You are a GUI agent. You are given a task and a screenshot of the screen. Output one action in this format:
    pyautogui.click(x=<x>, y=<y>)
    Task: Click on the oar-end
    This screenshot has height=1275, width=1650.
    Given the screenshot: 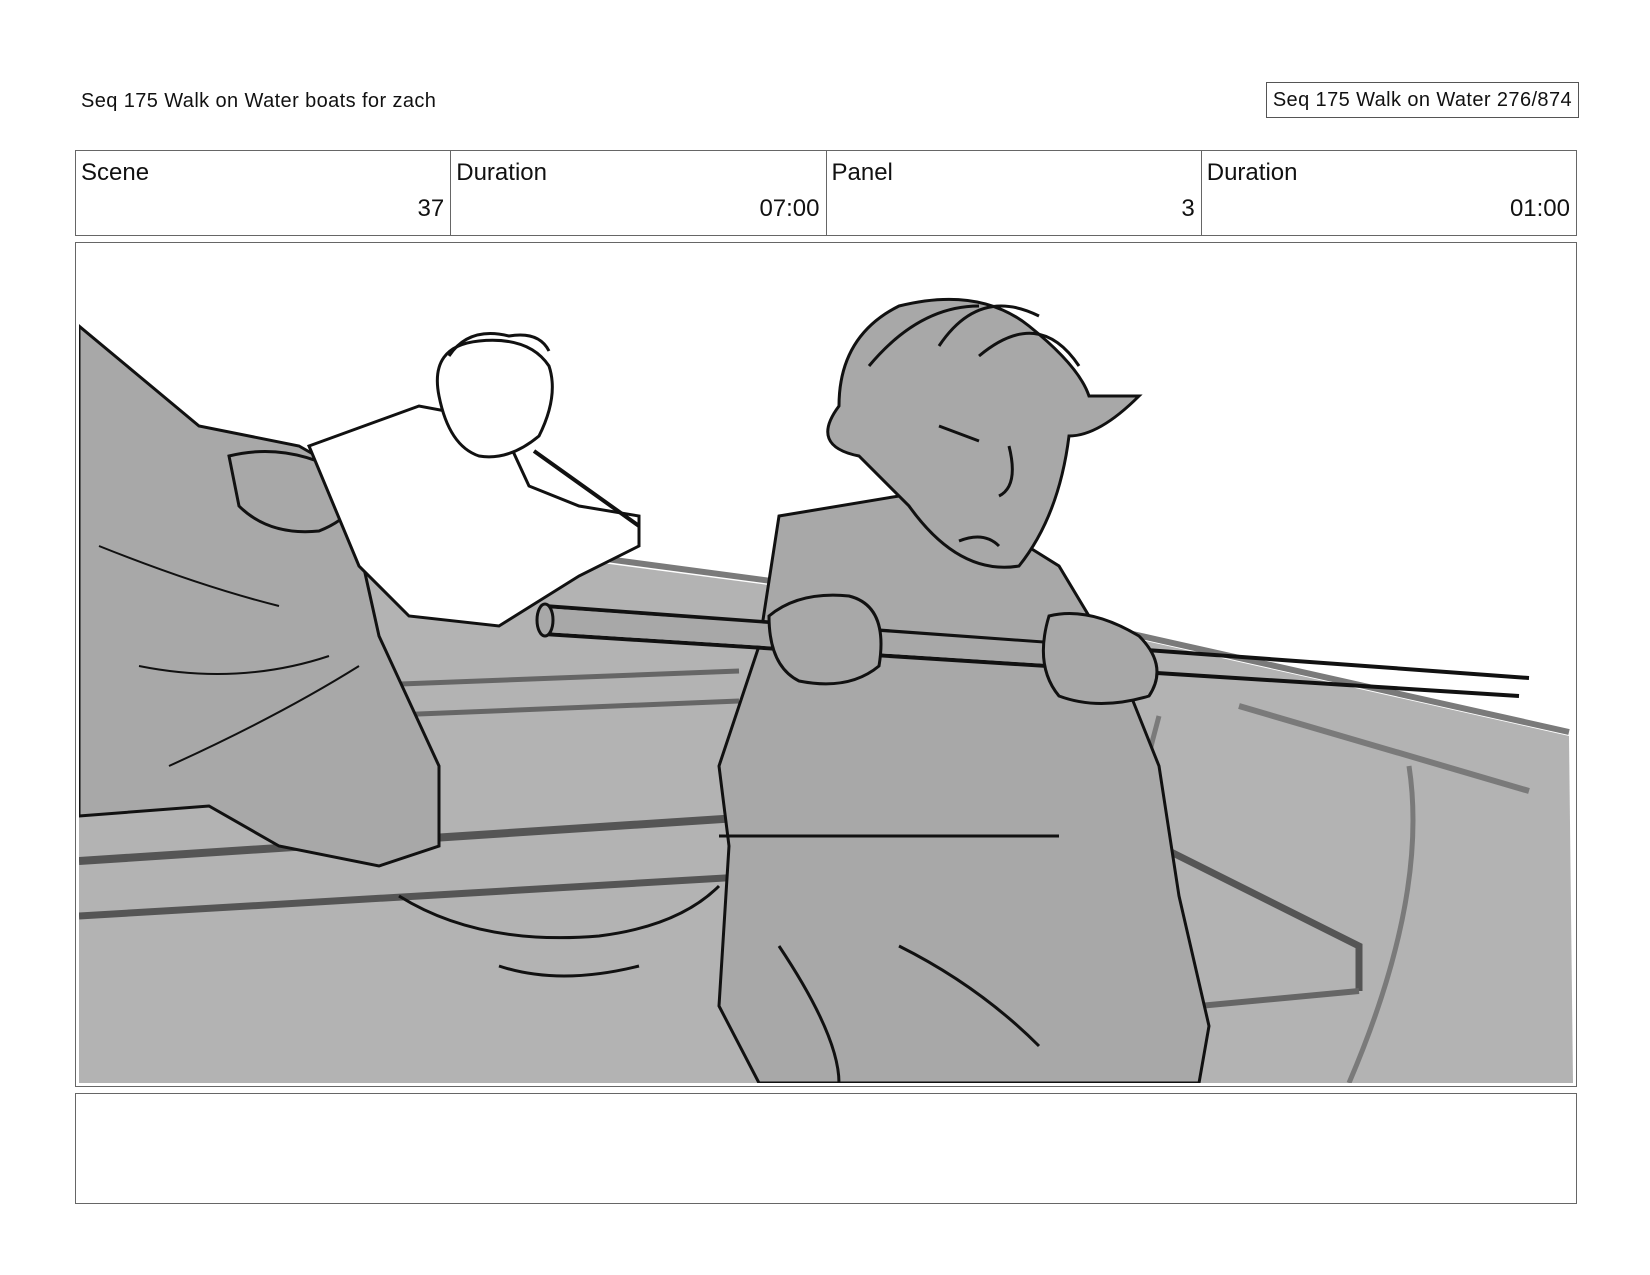 What is the action you would take?
    pyautogui.click(x=545, y=620)
    